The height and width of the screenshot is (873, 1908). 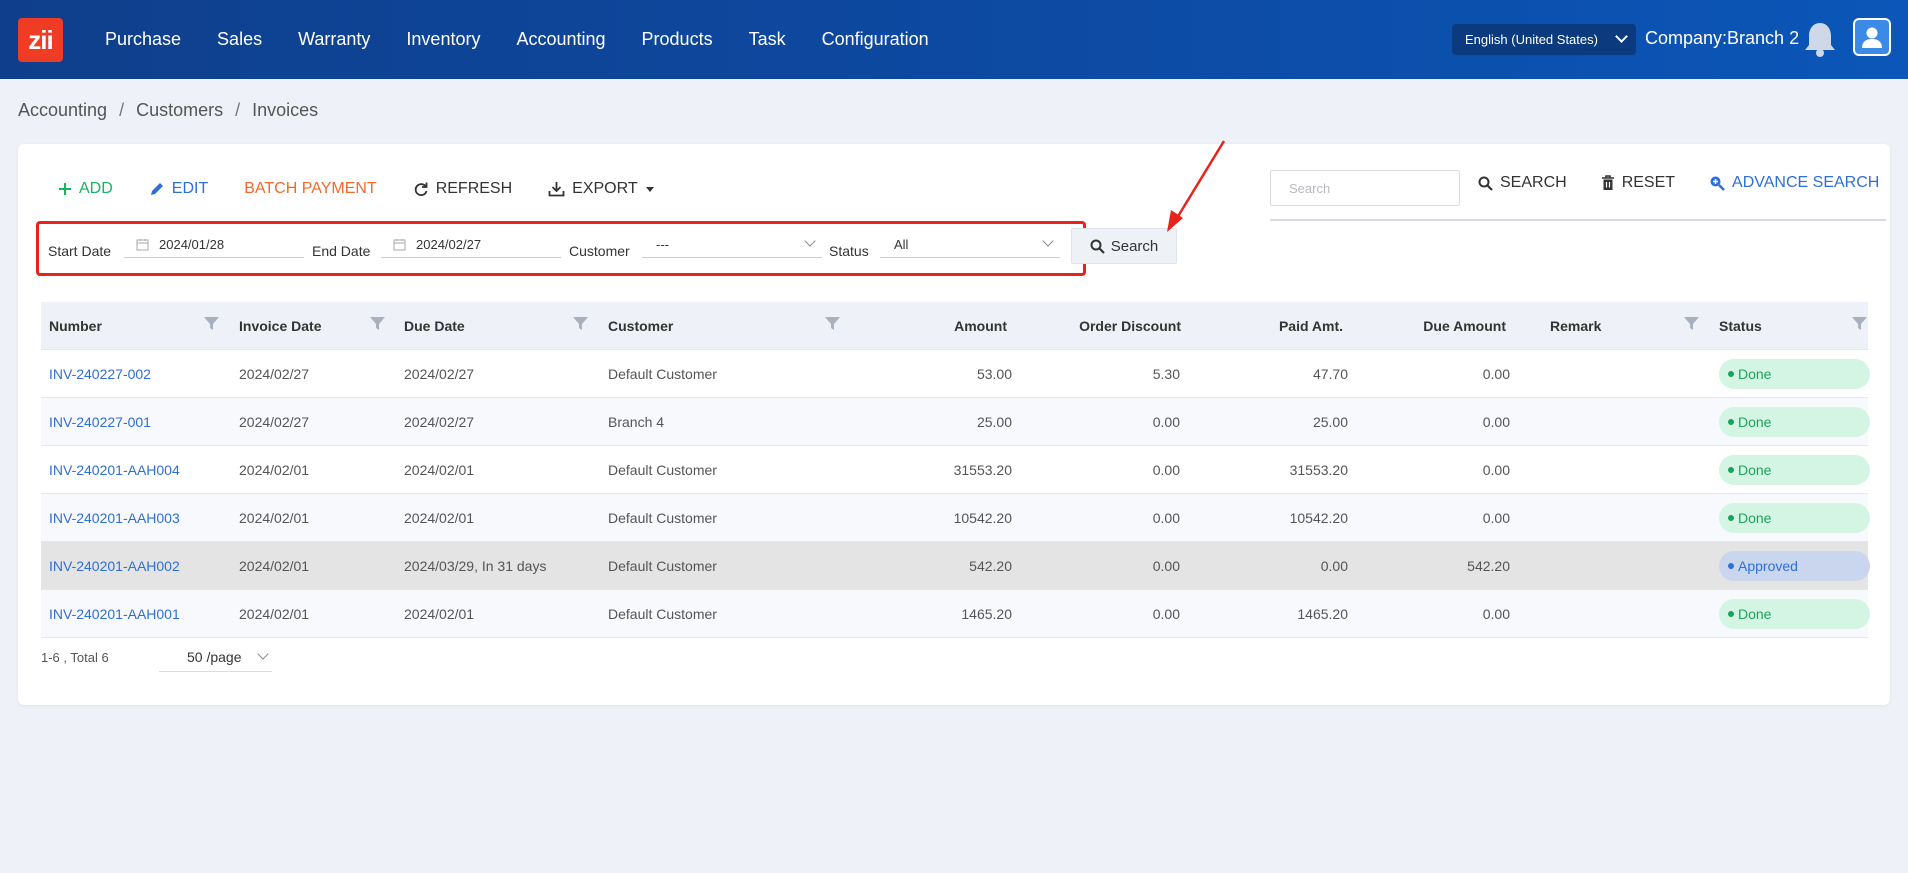 What do you see at coordinates (239, 39) in the screenshot?
I see `nav-item-sales: Sales` at bounding box center [239, 39].